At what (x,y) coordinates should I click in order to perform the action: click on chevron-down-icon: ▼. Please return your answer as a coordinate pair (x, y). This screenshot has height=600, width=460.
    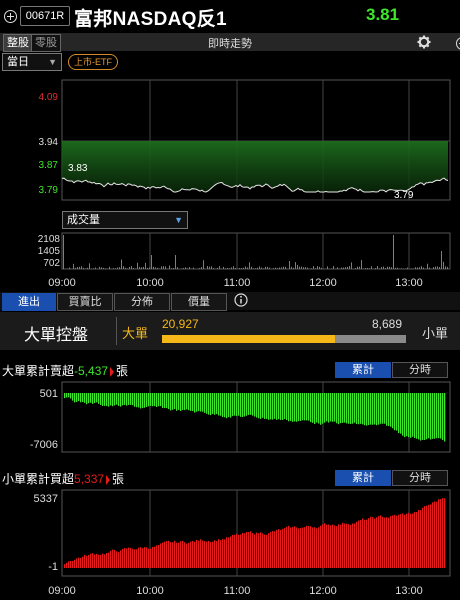
    Looking at the image, I should click on (52, 62).